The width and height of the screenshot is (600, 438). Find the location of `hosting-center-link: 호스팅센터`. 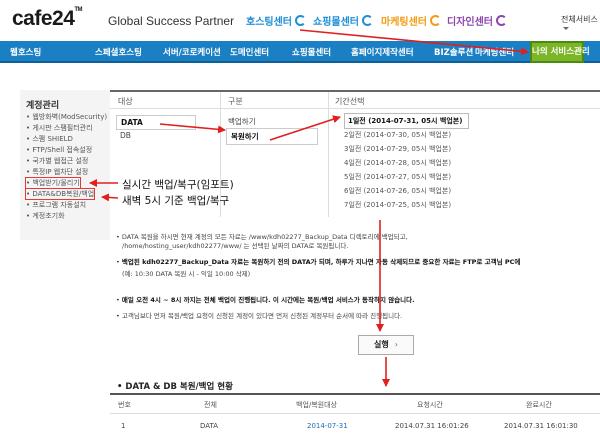

hosting-center-link: 호스팅센터 is located at coordinates (276, 20).